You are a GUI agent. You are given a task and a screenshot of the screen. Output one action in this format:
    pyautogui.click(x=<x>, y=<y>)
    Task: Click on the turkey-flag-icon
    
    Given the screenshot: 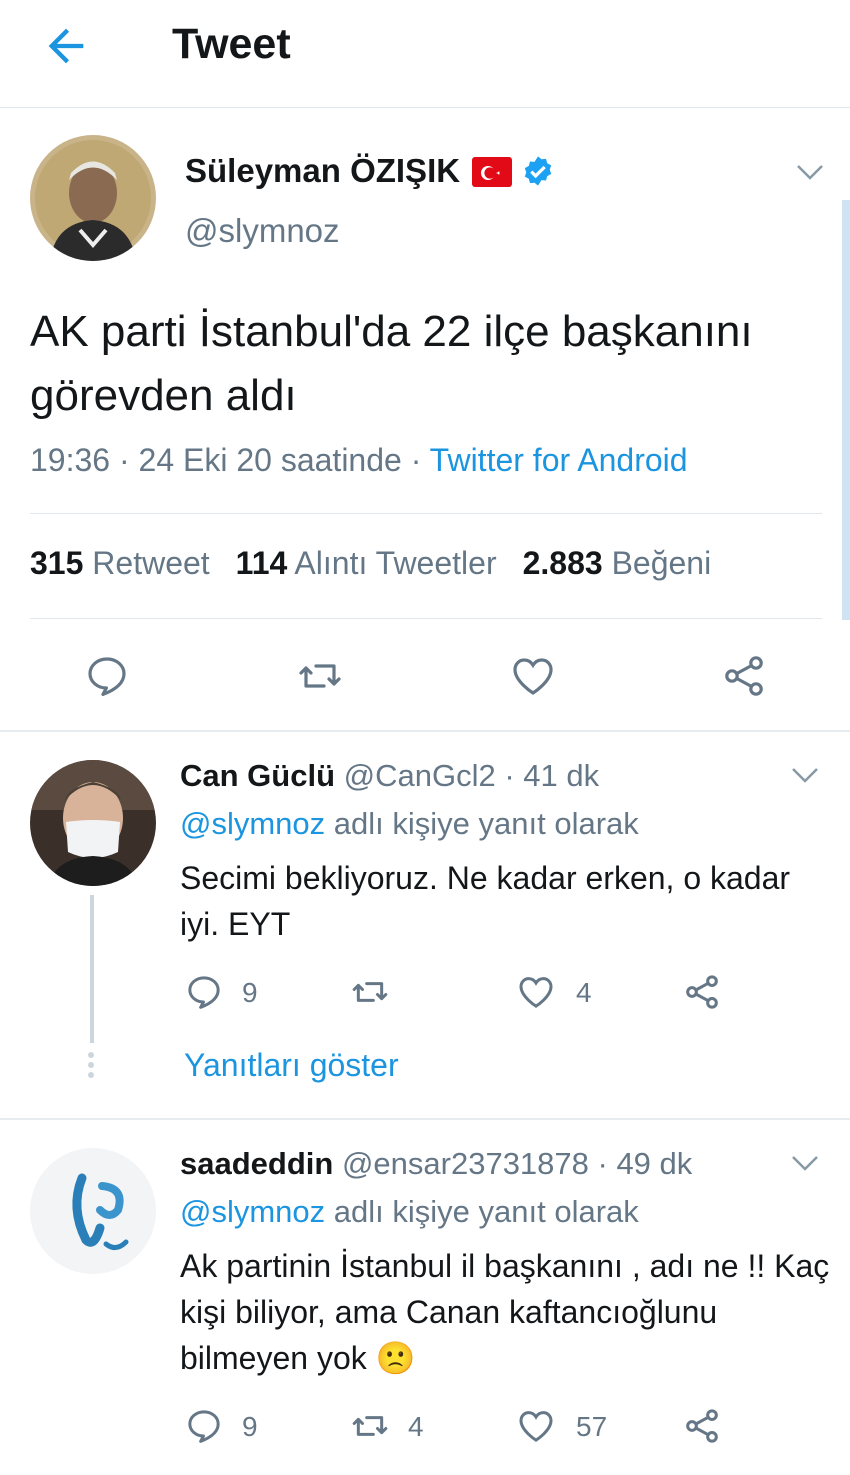 What is the action you would take?
    pyautogui.click(x=492, y=172)
    